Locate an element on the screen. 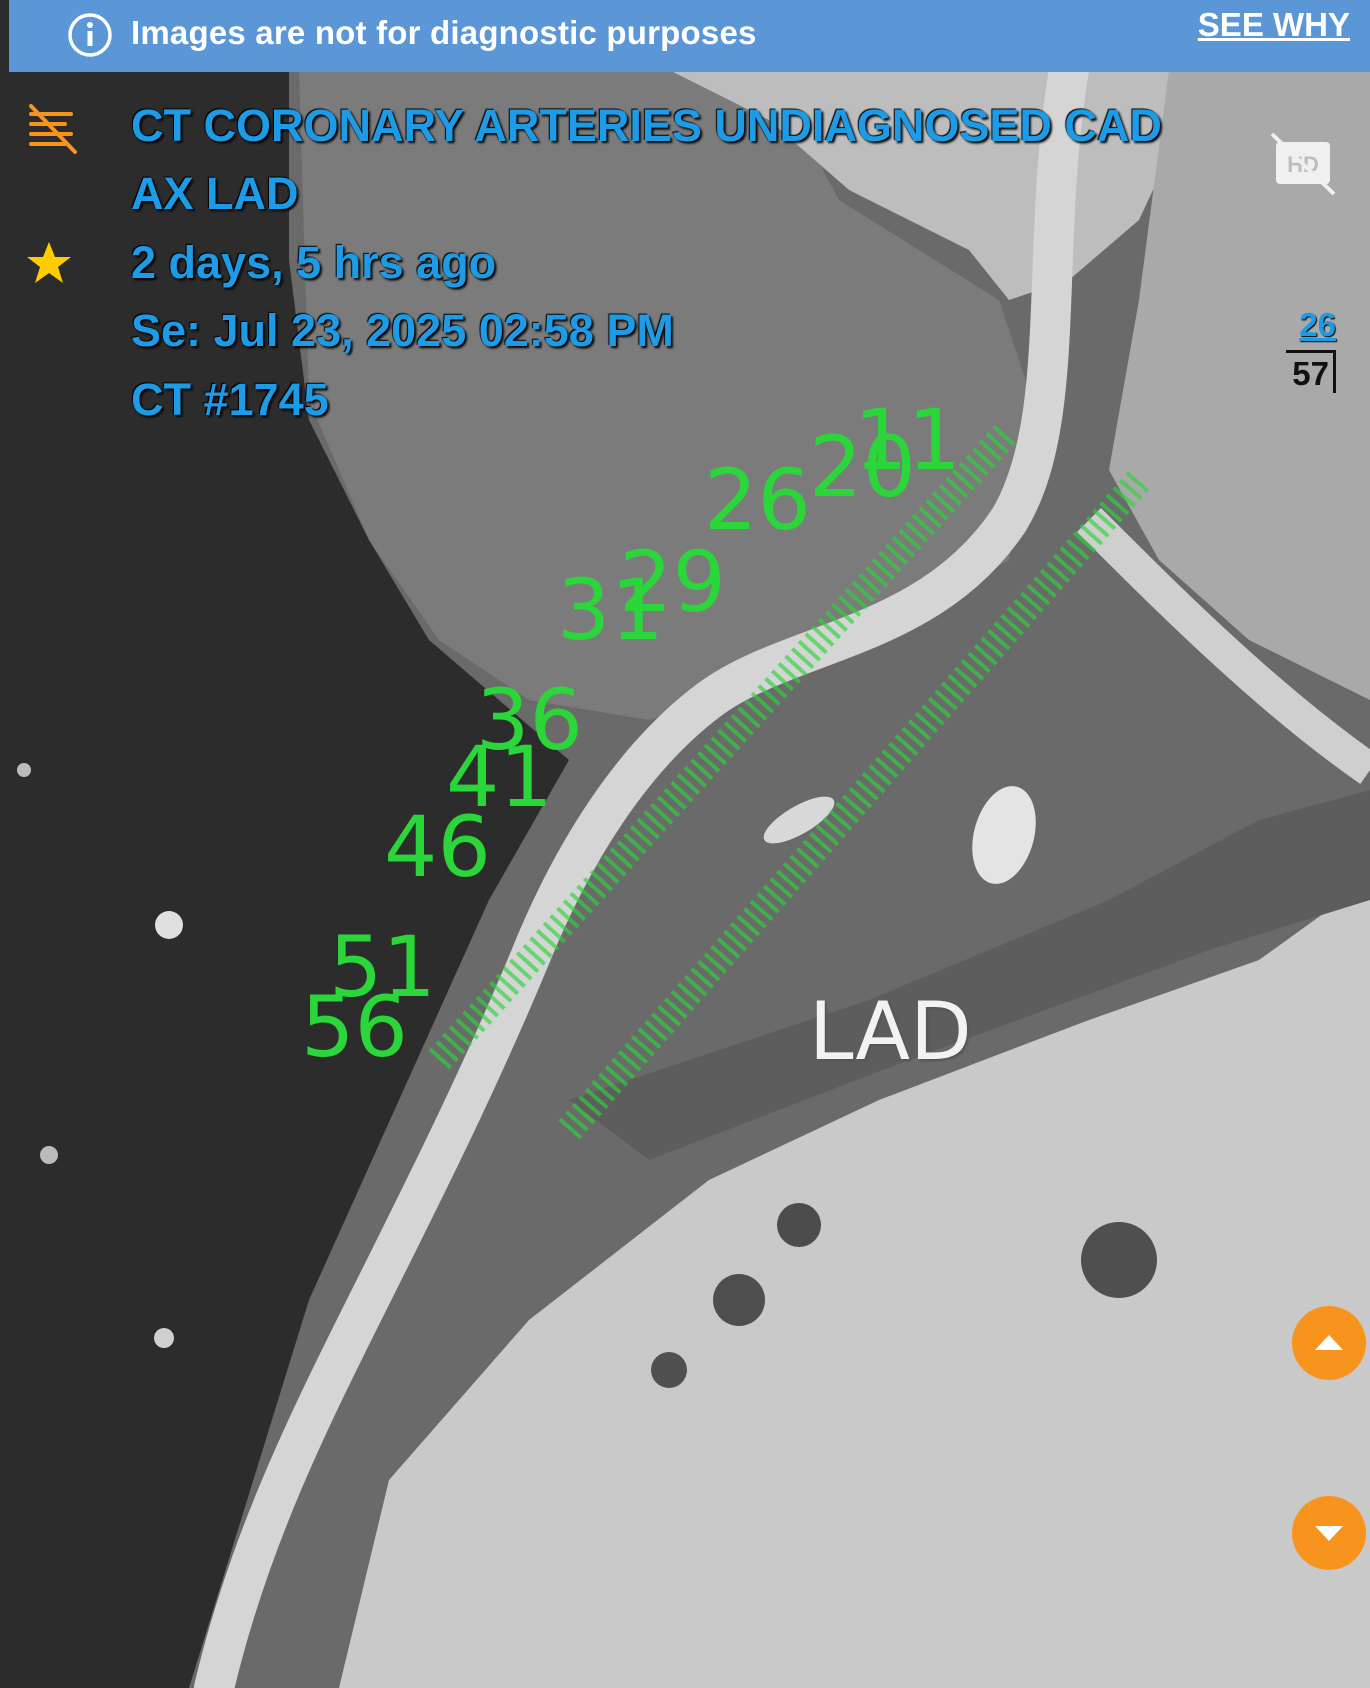 This screenshot has width=1370, height=1688. hd-off-icon: HD is located at coordinates (1303, 163).